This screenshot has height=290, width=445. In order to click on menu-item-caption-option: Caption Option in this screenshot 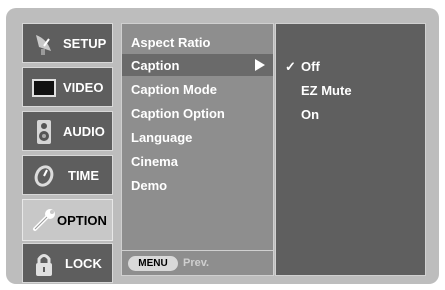, I will do `click(197, 113)`.